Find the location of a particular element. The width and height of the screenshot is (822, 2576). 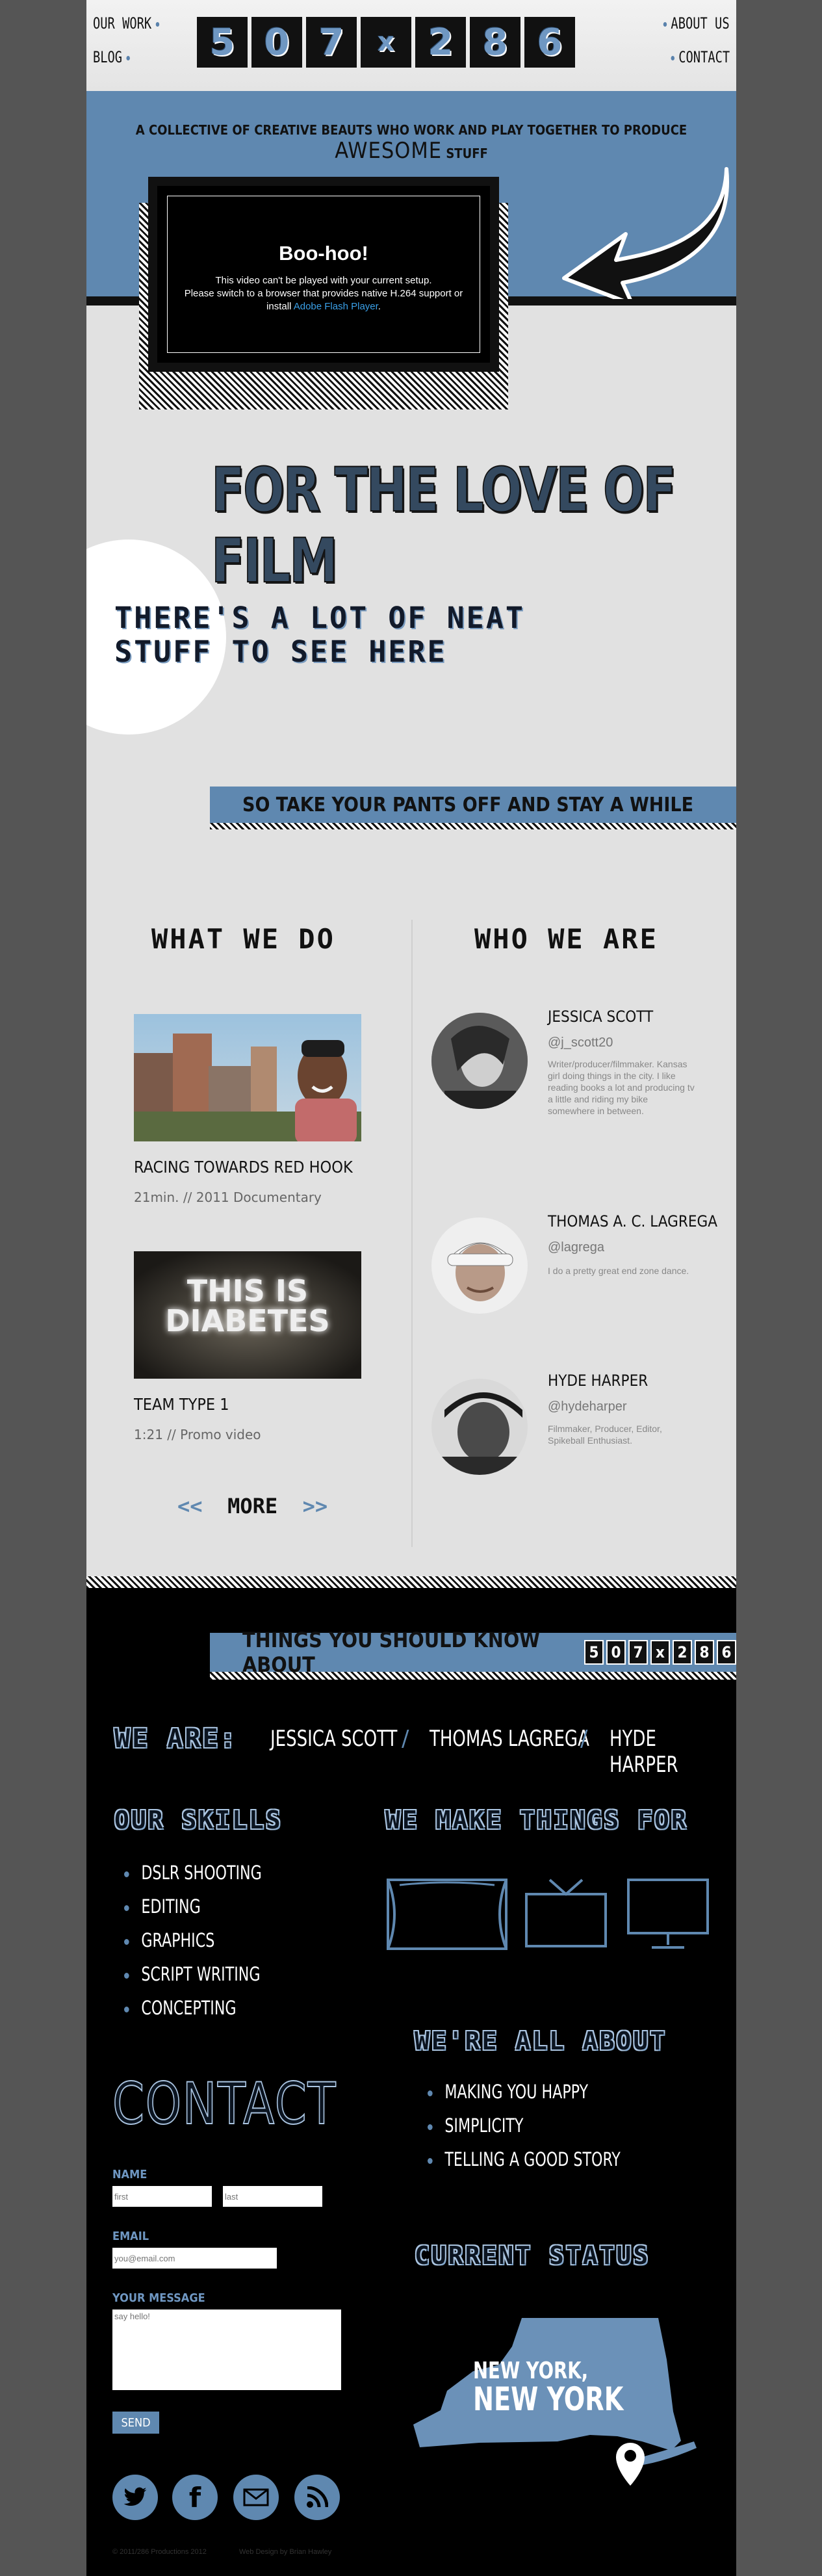

mini-tile: 8 is located at coordinates (704, 1652).